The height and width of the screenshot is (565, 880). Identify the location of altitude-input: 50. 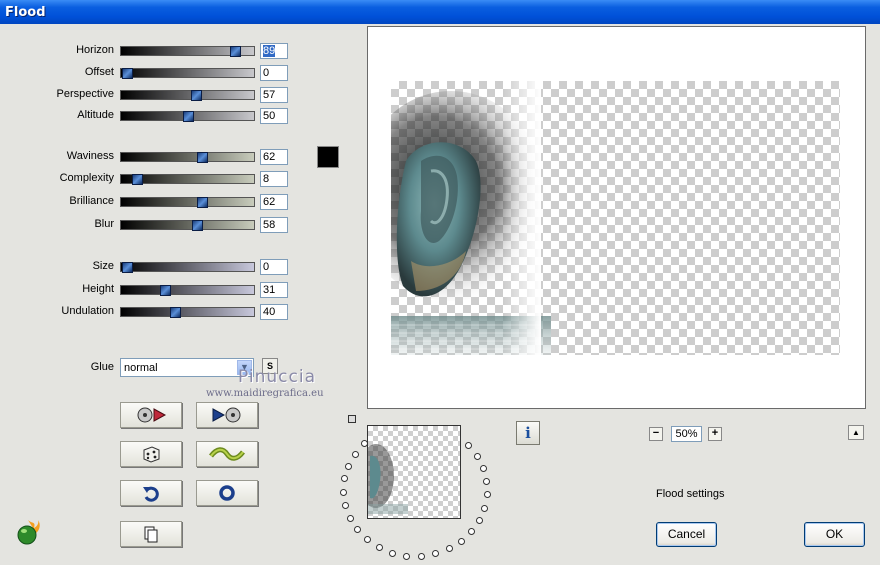
(274, 116).